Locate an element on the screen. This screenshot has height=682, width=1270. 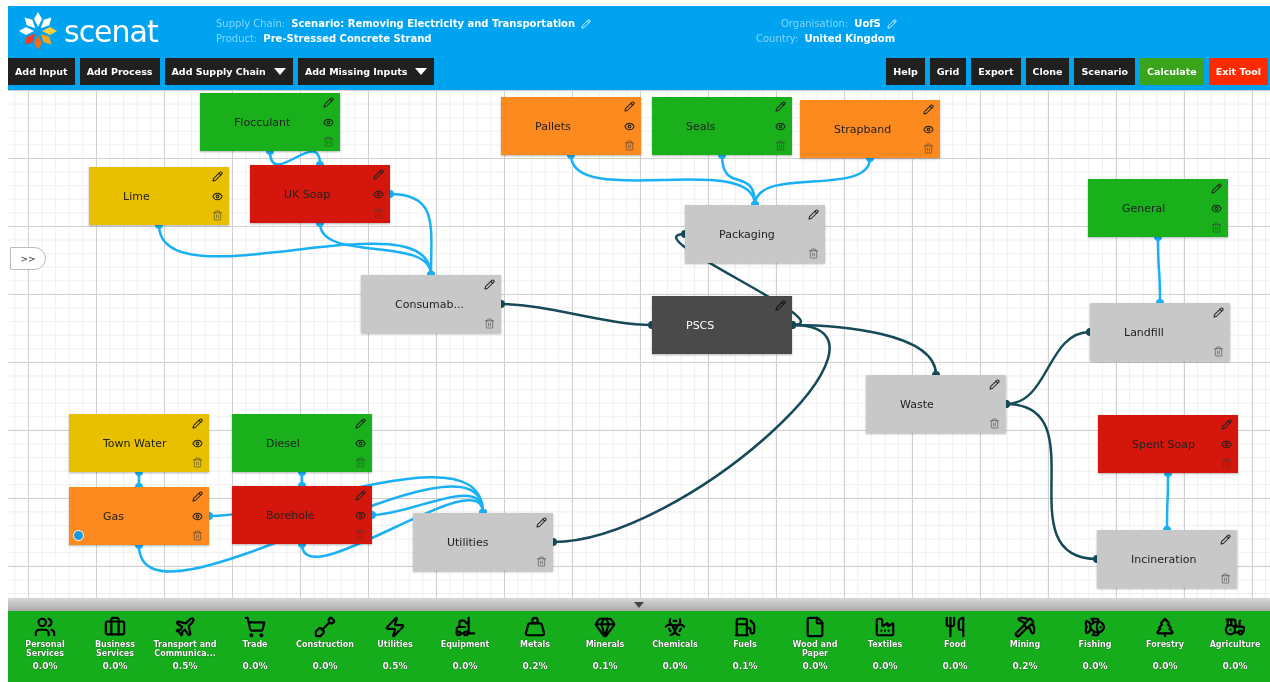
supply-chain-node: Packaging is located at coordinates (755, 234).